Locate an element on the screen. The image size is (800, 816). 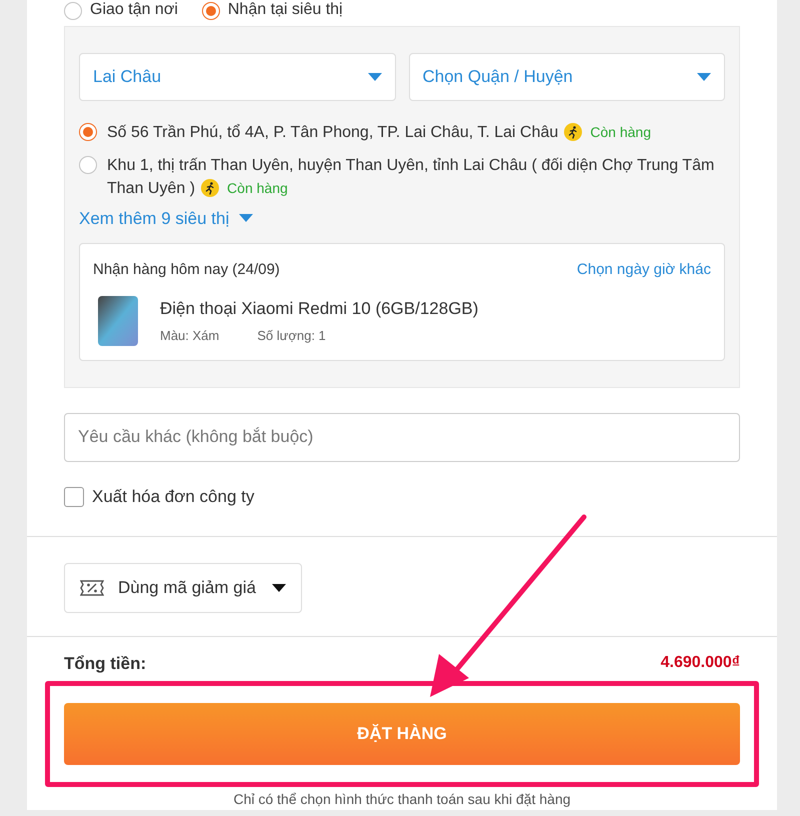
coupon-button: Dùng mã giảm giá is located at coordinates (183, 587).